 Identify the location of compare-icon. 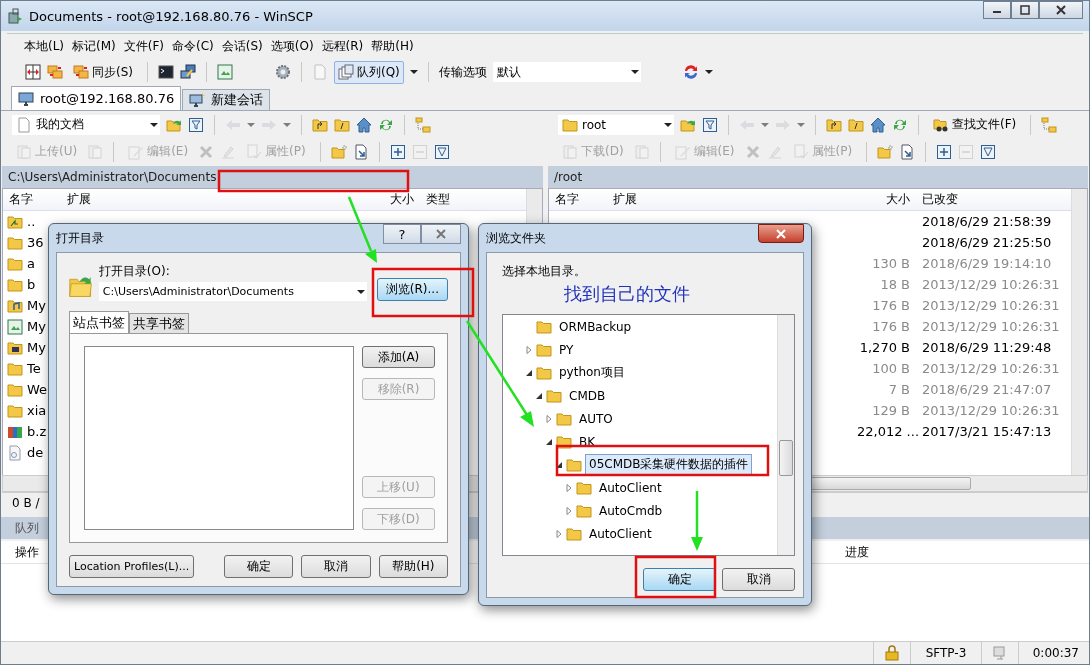
(33, 72).